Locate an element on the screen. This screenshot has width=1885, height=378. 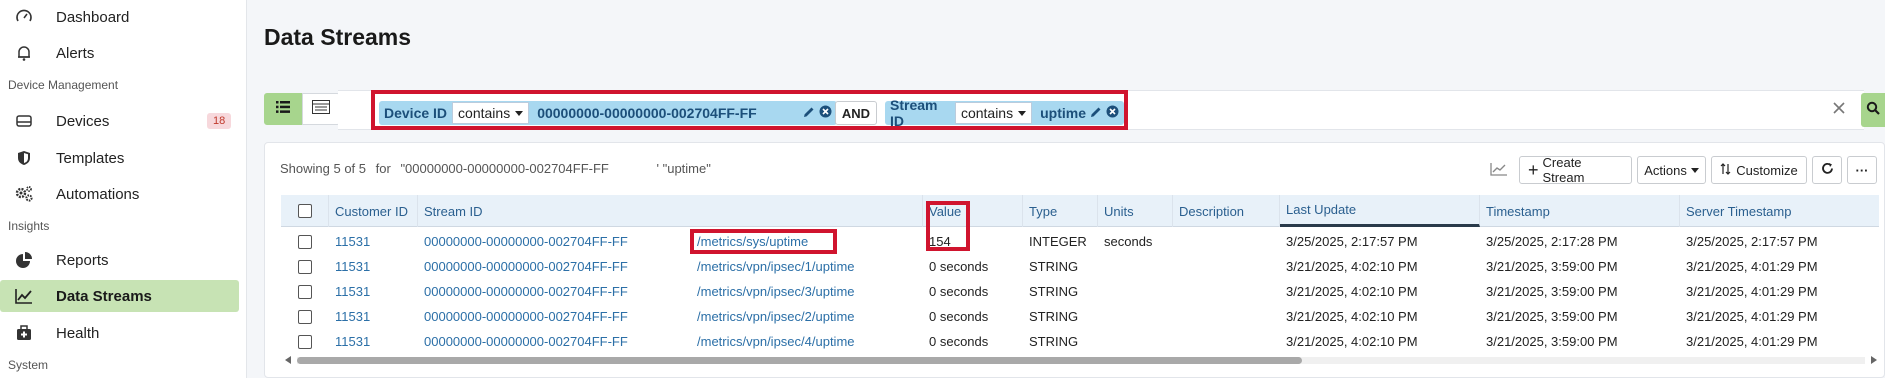
table-view-button is located at coordinates (321, 109).